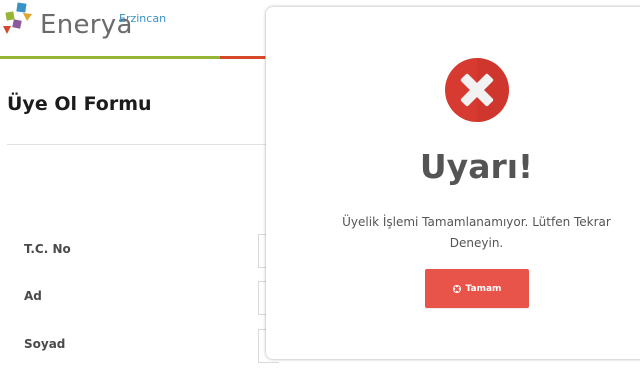 The image size is (640, 375). I want to click on ad-label: Ad, so click(33, 296).